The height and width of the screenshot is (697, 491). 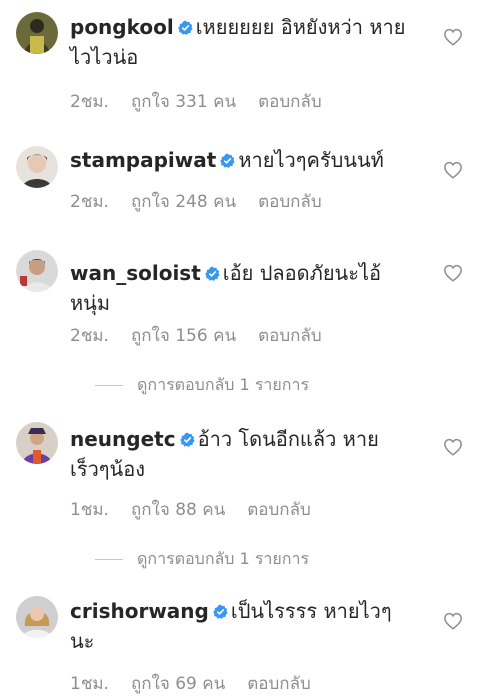 I want to click on comment-meta: 2ชม. ถูกใจ 248 คน ตอบกลับ, so click(x=207, y=201).